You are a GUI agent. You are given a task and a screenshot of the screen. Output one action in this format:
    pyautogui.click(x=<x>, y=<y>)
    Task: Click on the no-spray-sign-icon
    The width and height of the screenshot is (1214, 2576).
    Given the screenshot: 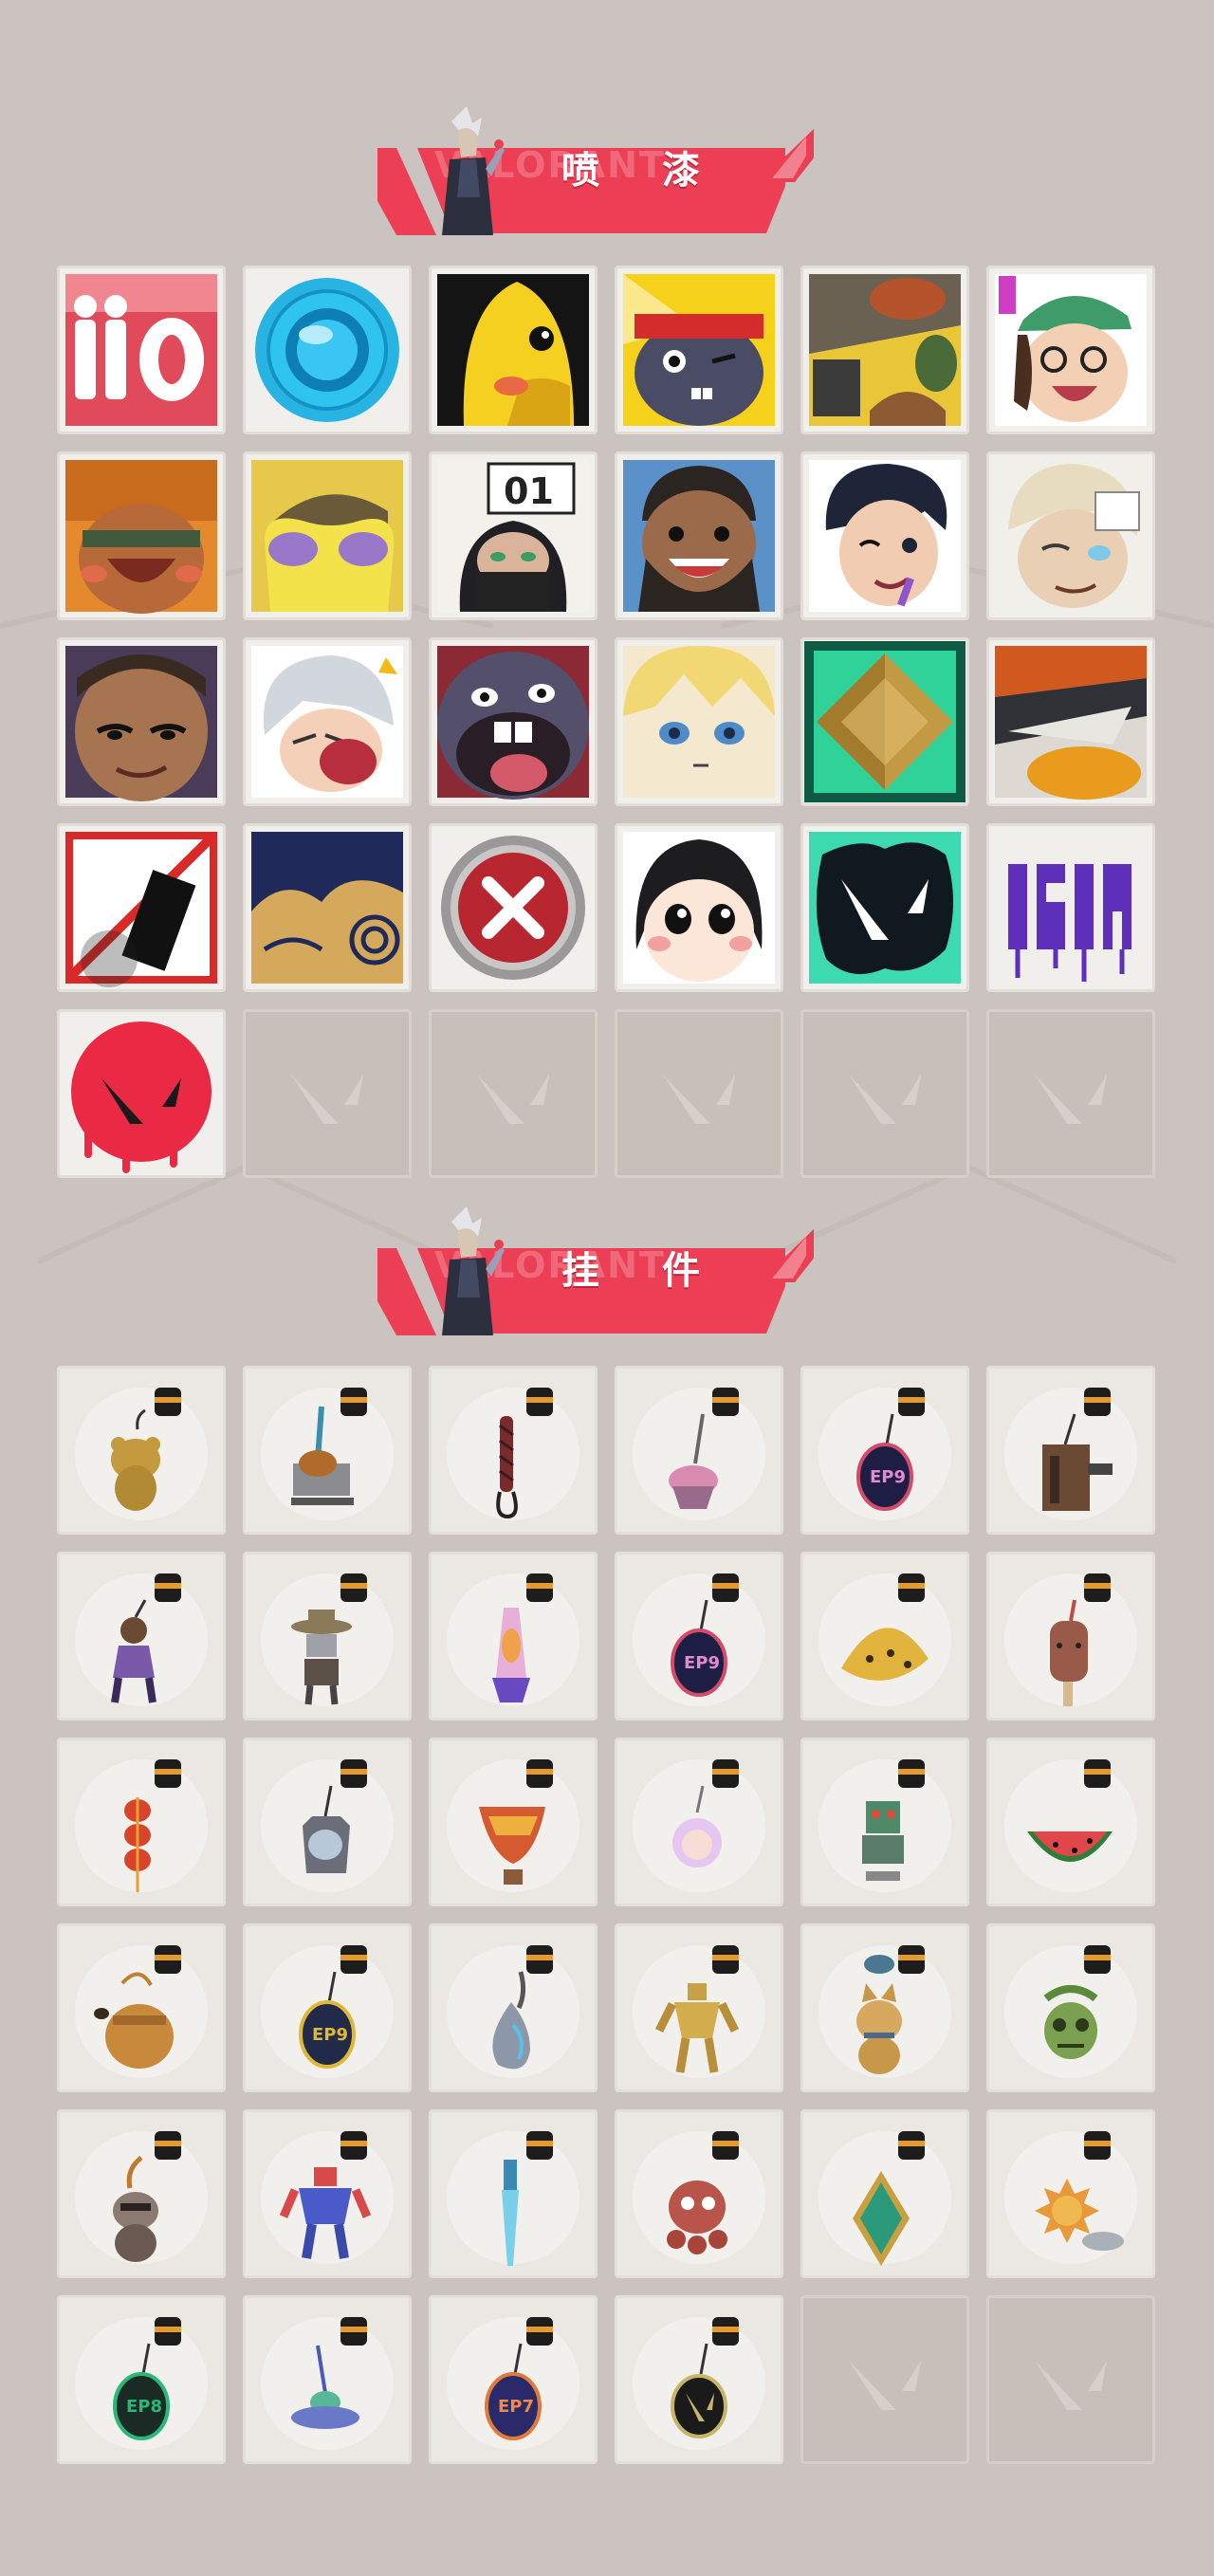 What is the action you would take?
    pyautogui.click(x=141, y=909)
    